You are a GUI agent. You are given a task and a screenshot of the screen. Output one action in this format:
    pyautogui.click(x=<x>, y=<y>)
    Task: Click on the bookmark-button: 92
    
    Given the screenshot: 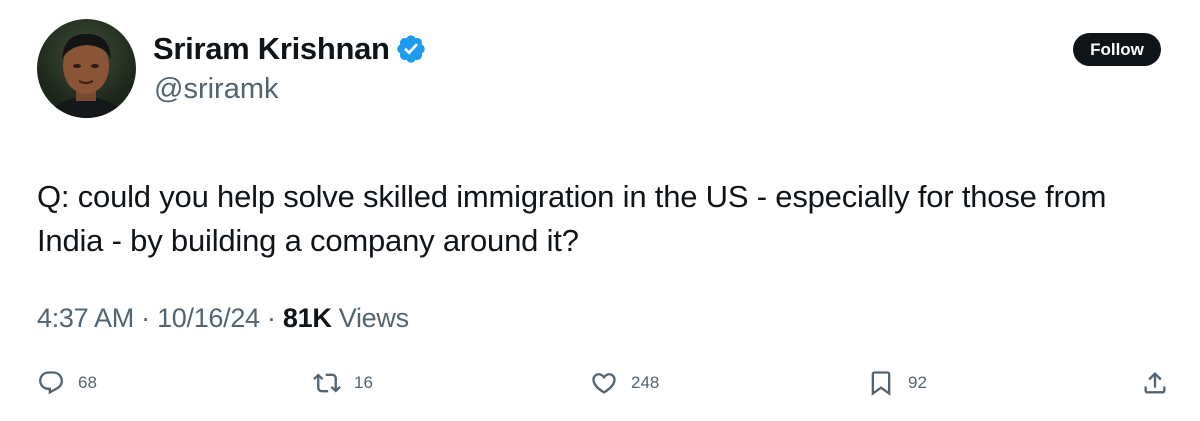 What is the action you would take?
    pyautogui.click(x=897, y=383)
    